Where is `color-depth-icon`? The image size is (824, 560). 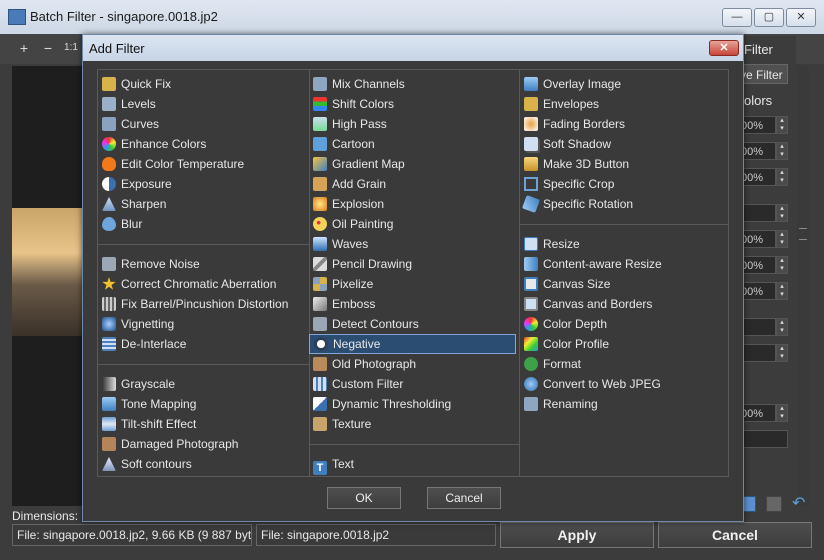
color-depth-icon is located at coordinates (531, 324).